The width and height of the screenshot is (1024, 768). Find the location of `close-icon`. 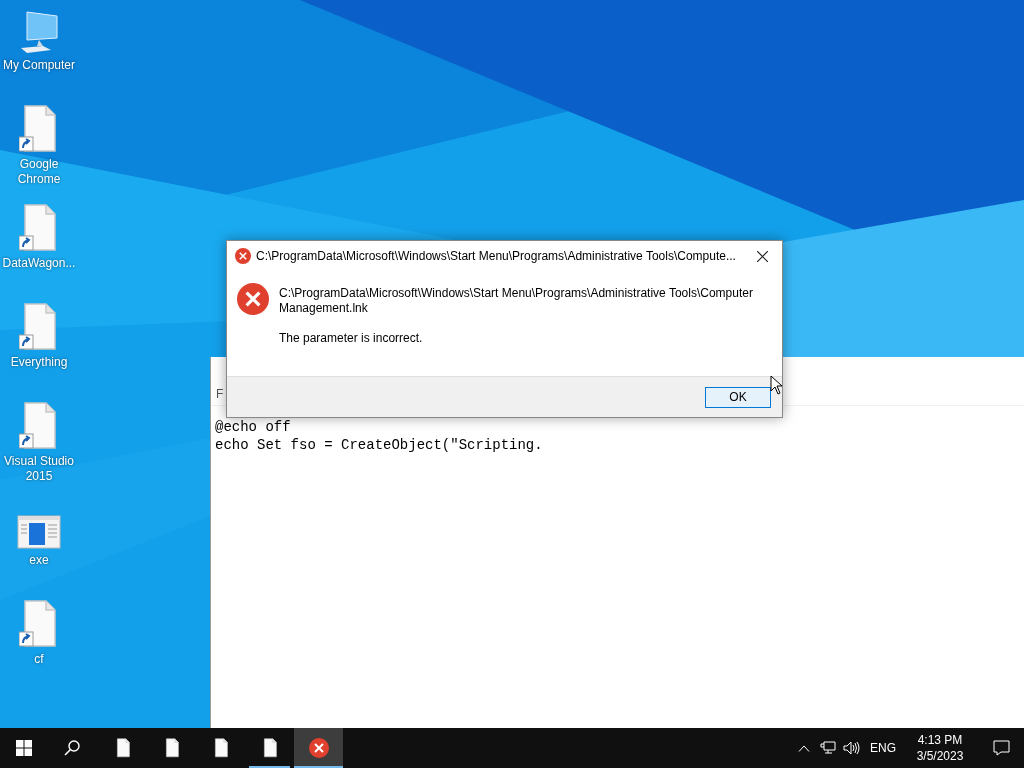

close-icon is located at coordinates (762, 256).